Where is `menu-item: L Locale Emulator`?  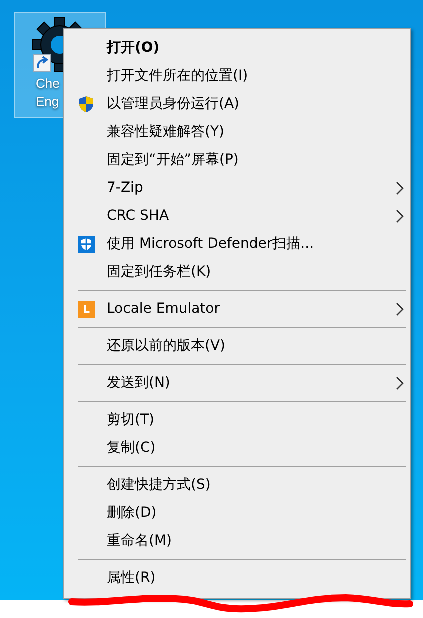
menu-item: L Locale Emulator is located at coordinates (237, 309).